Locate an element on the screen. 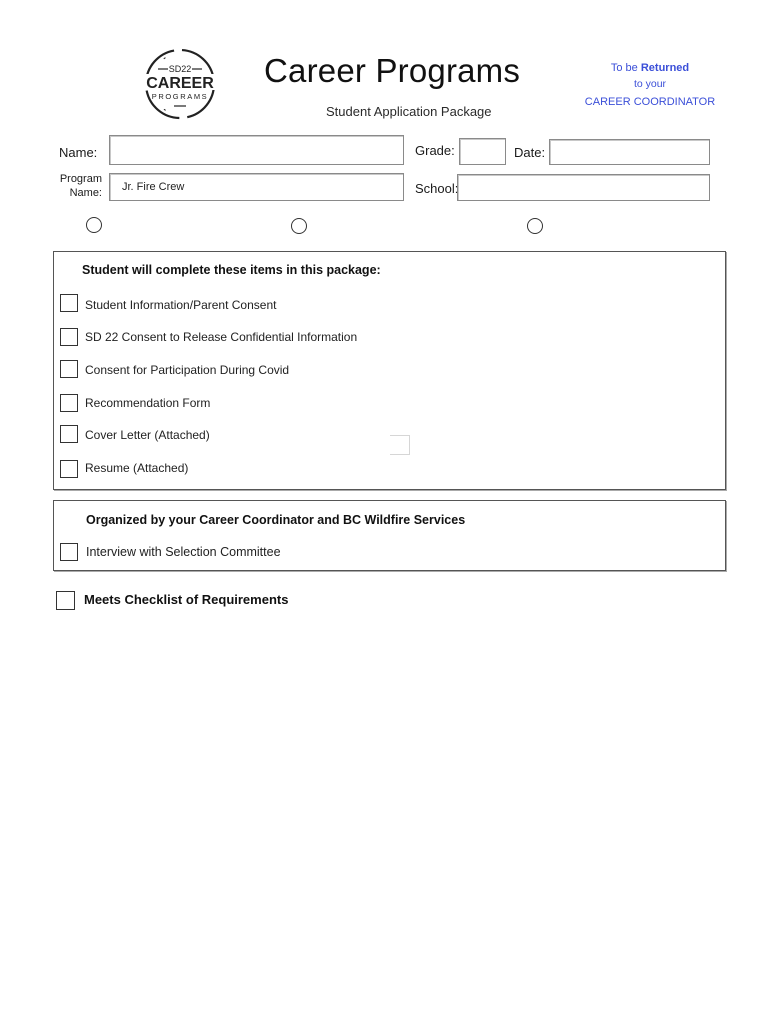 This screenshot has width=770, height=1024. checkbox-label: Consent for Participation During Covid is located at coordinates (187, 370).